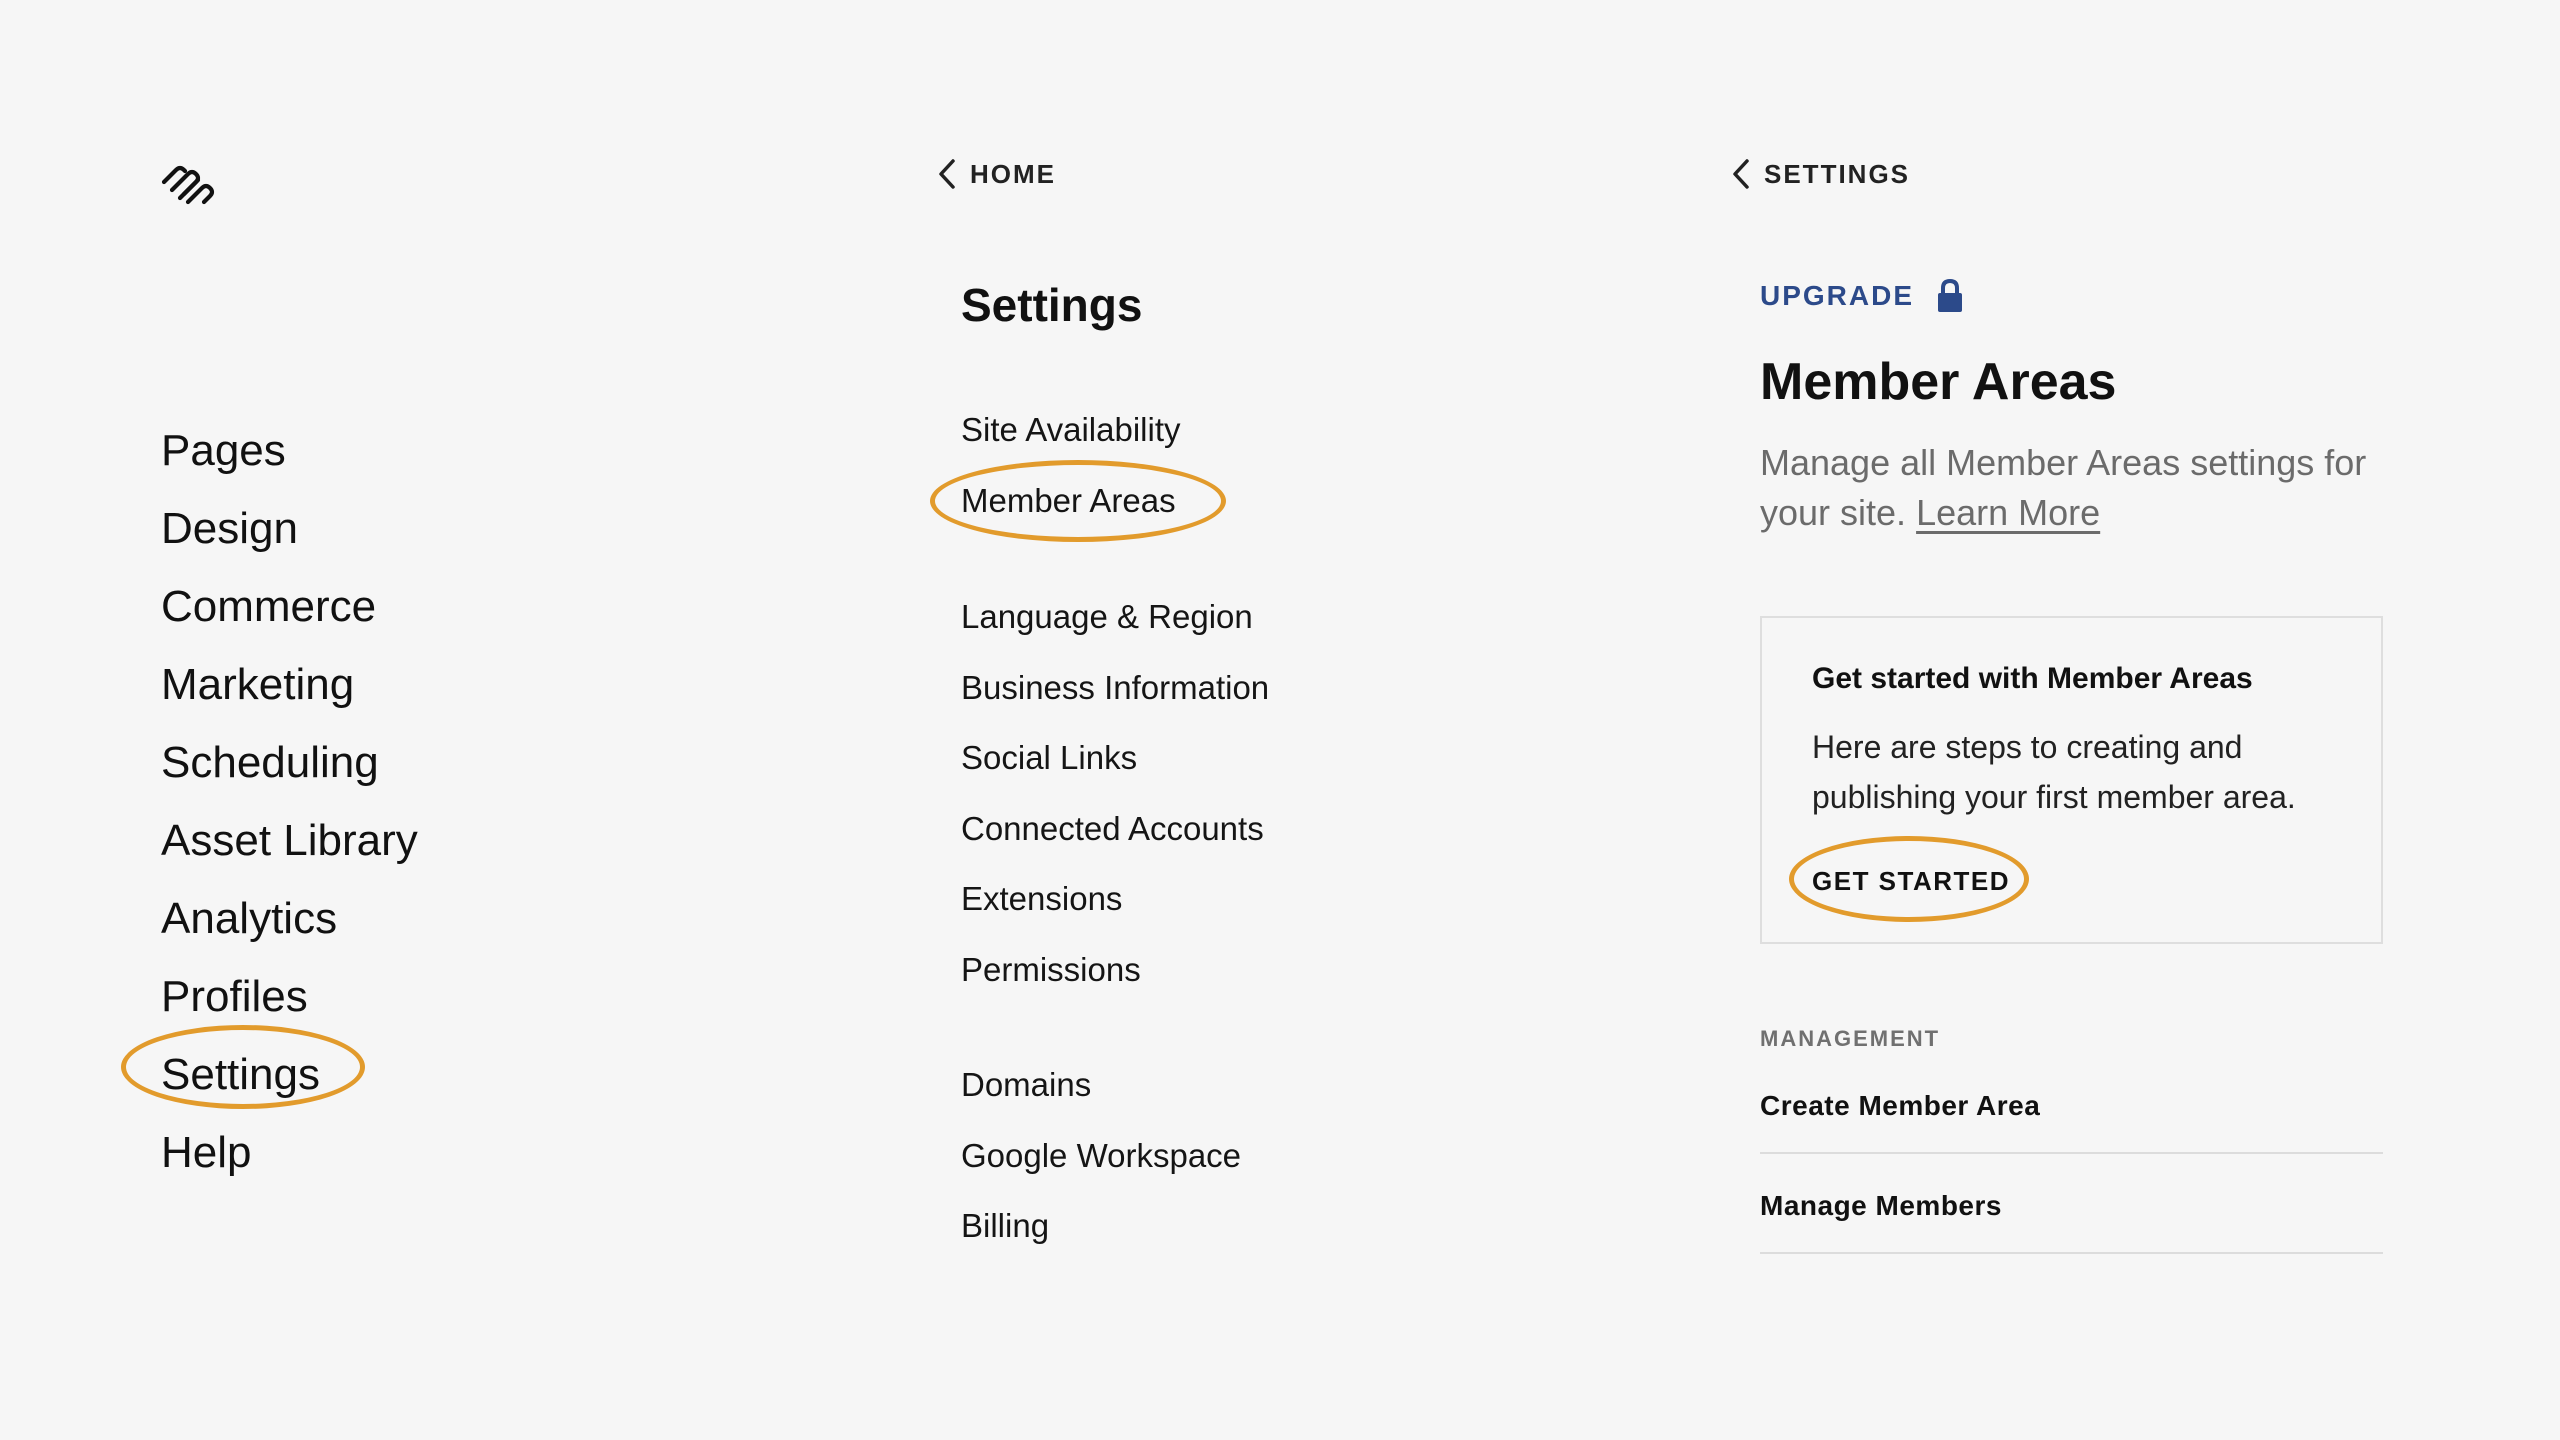 The image size is (2560, 1440). What do you see at coordinates (1850, 1038) in the screenshot?
I see `management-section-label: MANAGEMENT` at bounding box center [1850, 1038].